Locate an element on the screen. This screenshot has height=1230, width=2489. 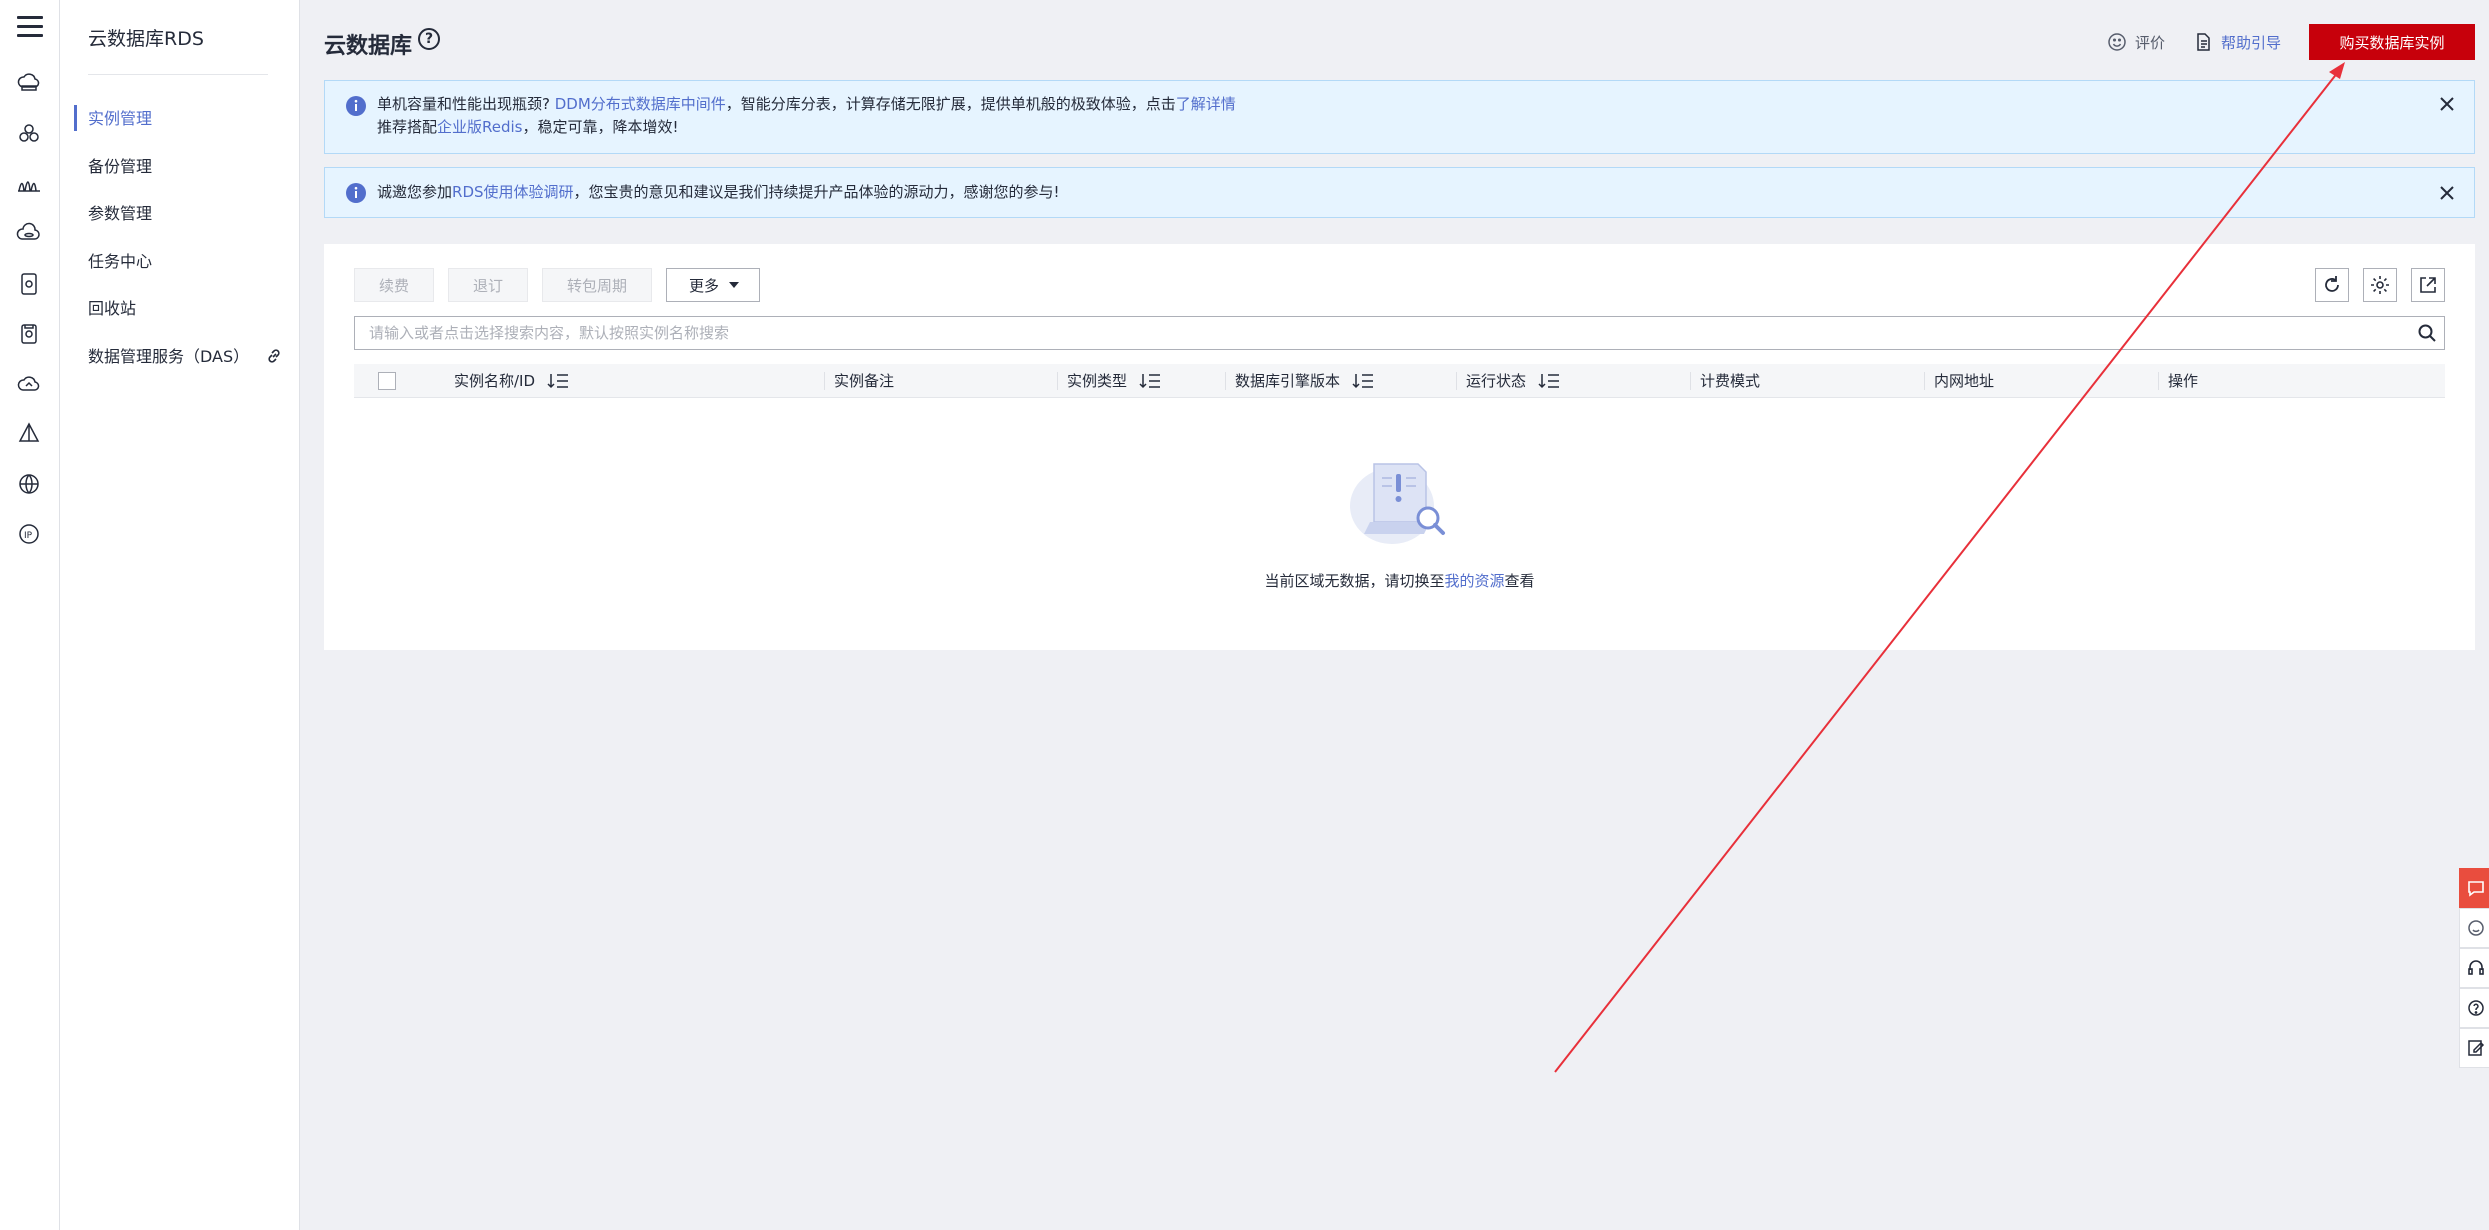
question-icon is located at coordinates (2476, 1008).